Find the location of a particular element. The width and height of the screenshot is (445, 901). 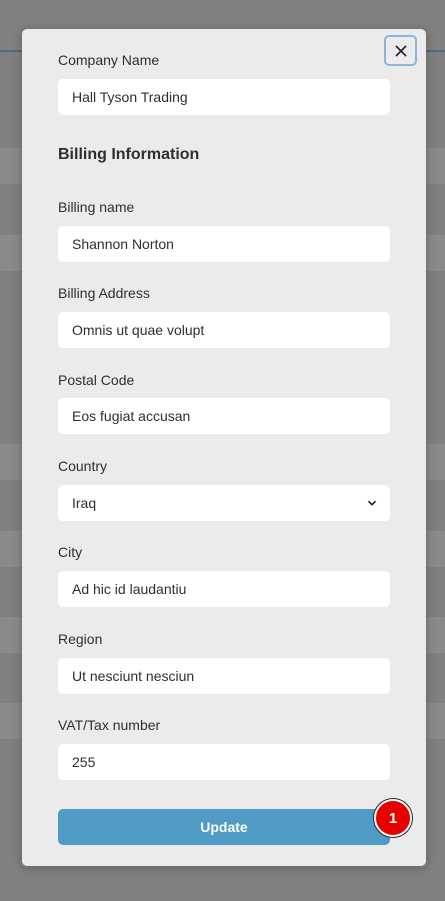

step-badge: 1 is located at coordinates (393, 818).